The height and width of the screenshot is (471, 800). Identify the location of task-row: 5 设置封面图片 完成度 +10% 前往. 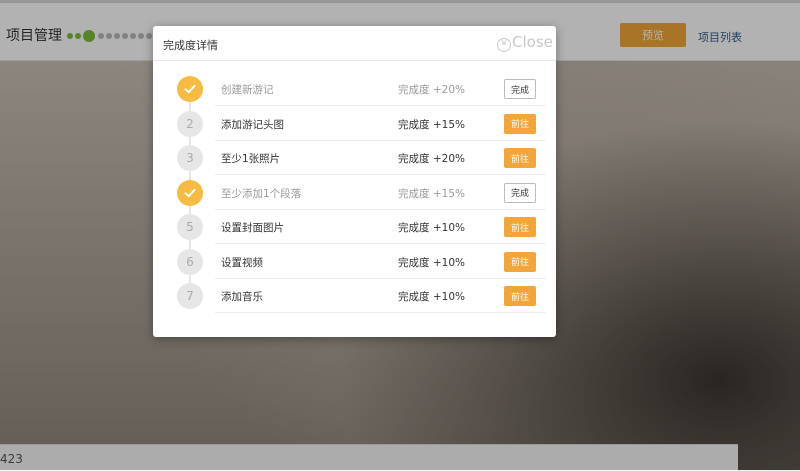
(354, 226).